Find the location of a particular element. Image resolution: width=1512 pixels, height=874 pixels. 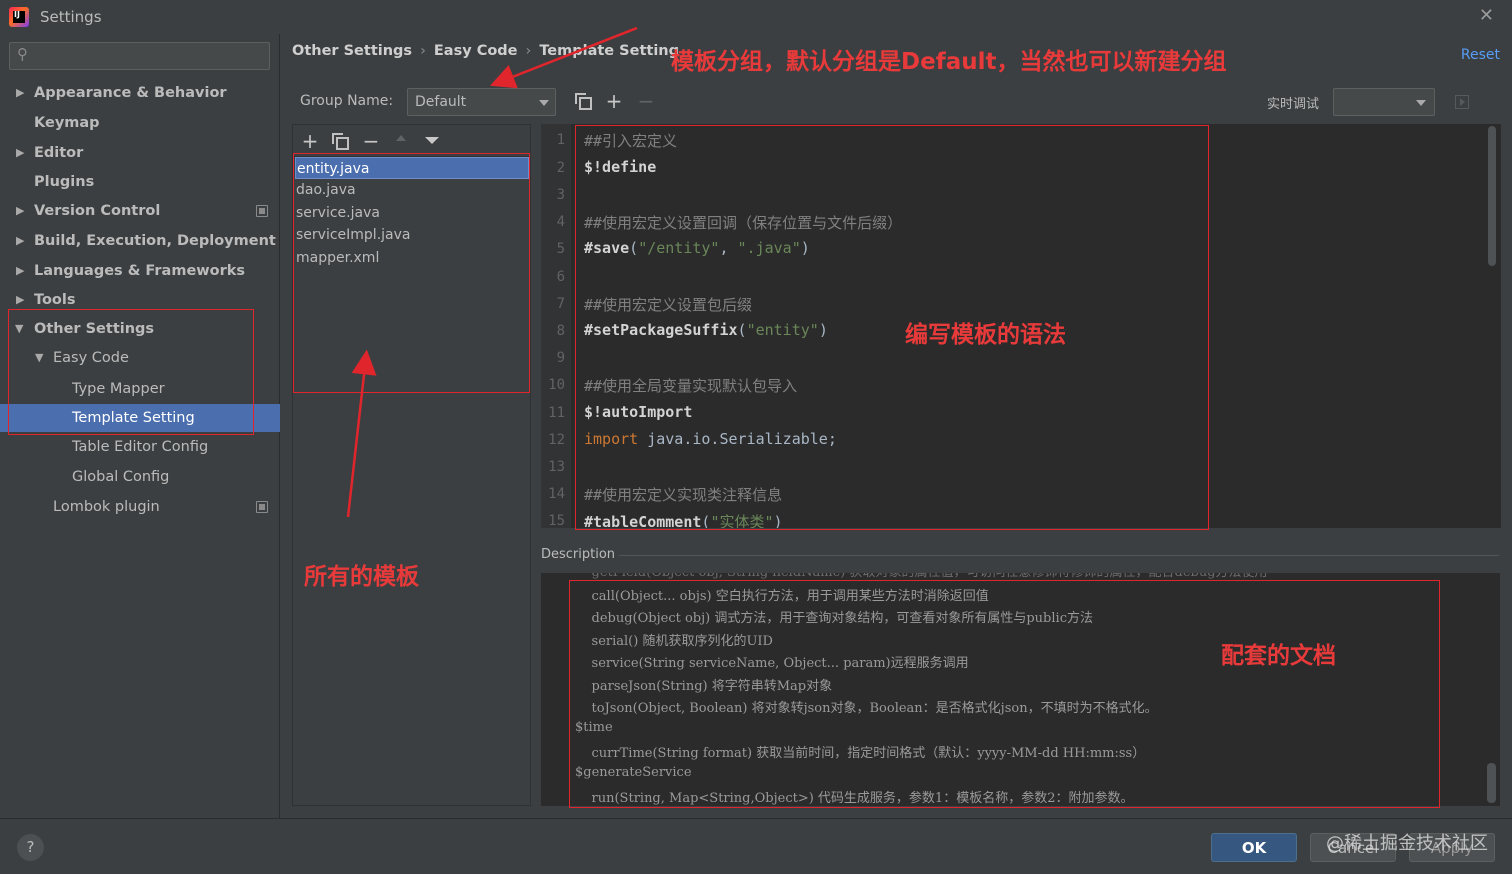

annotation-templates-note: 所有的模板 is located at coordinates (361, 577).